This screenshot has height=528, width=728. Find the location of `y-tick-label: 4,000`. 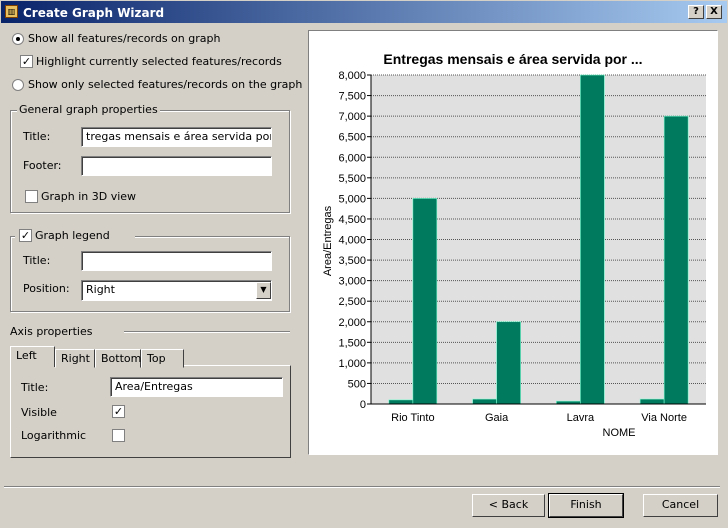

y-tick-label: 4,000 is located at coordinates (352, 241).